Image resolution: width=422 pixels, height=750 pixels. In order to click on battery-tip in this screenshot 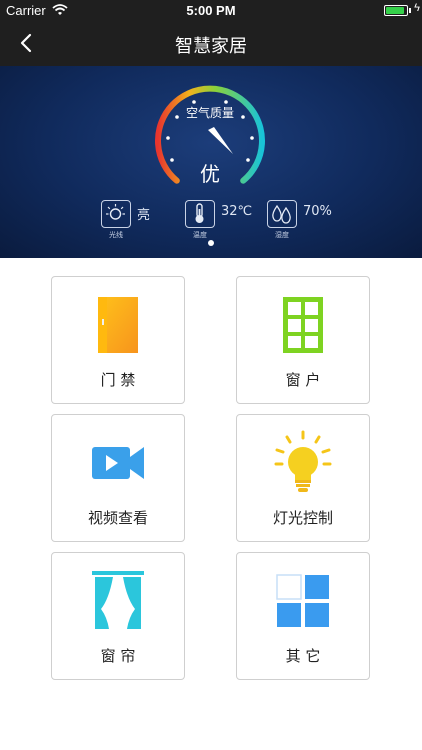, I will do `click(410, 10)`.